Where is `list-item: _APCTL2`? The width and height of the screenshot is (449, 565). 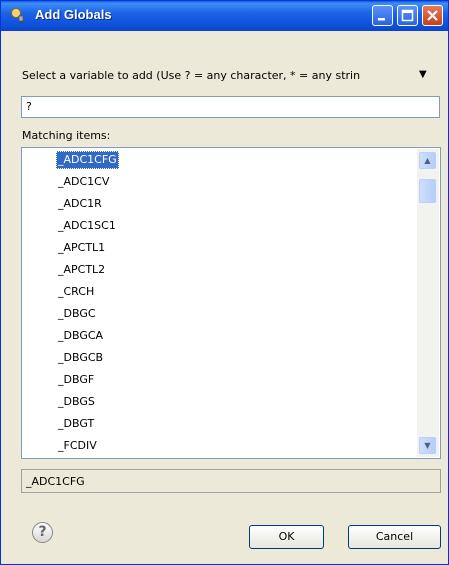
list-item: _APCTL2 is located at coordinates (81, 270).